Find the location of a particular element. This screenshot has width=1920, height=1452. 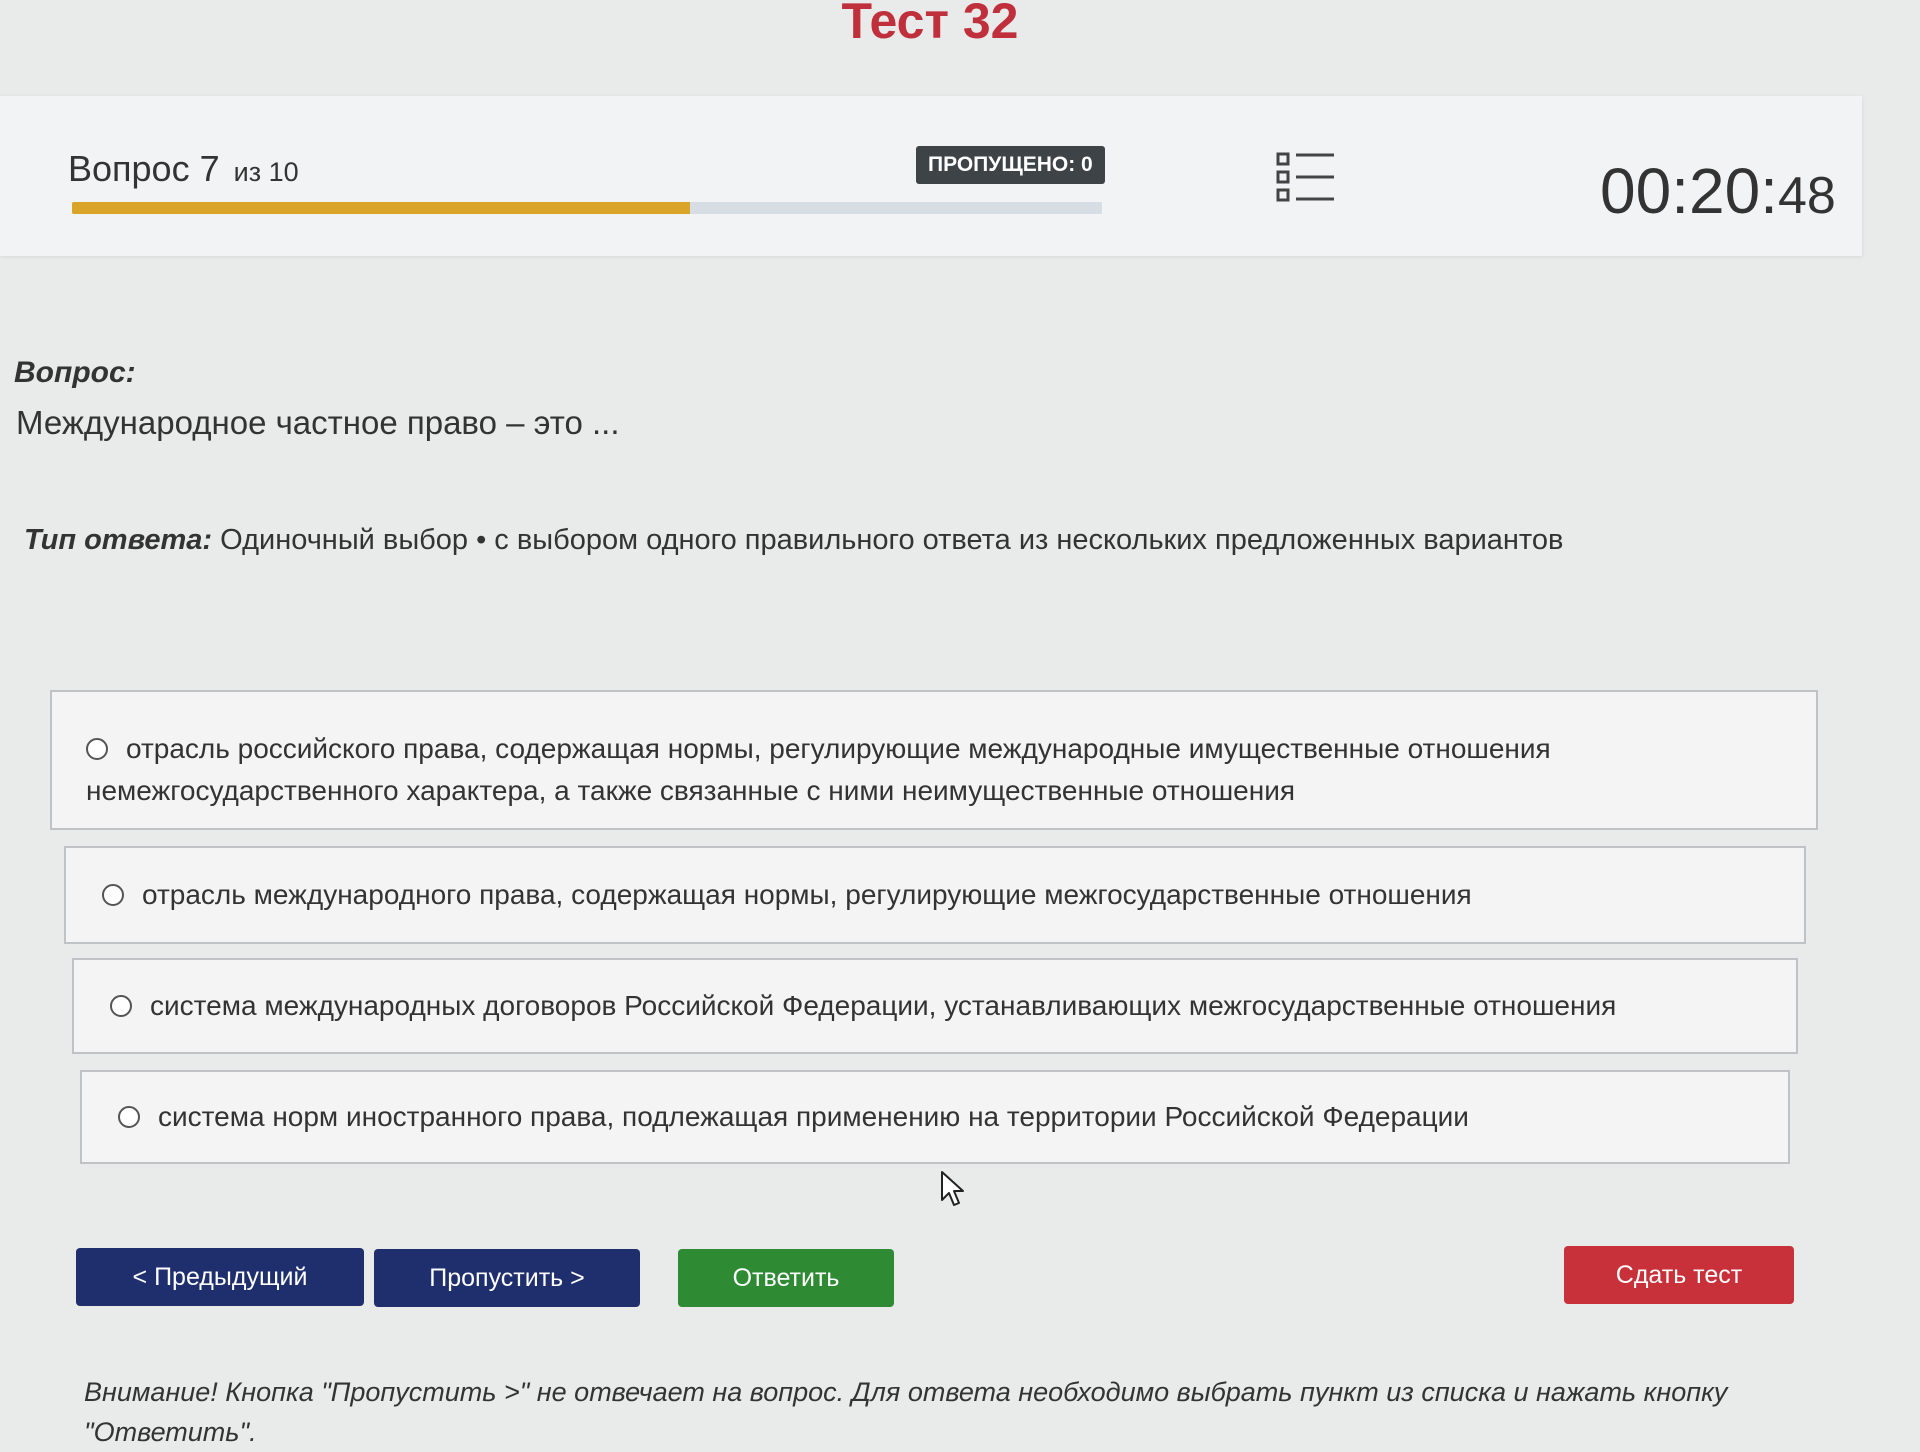

timer: 00:20:48 is located at coordinates (1718, 191).